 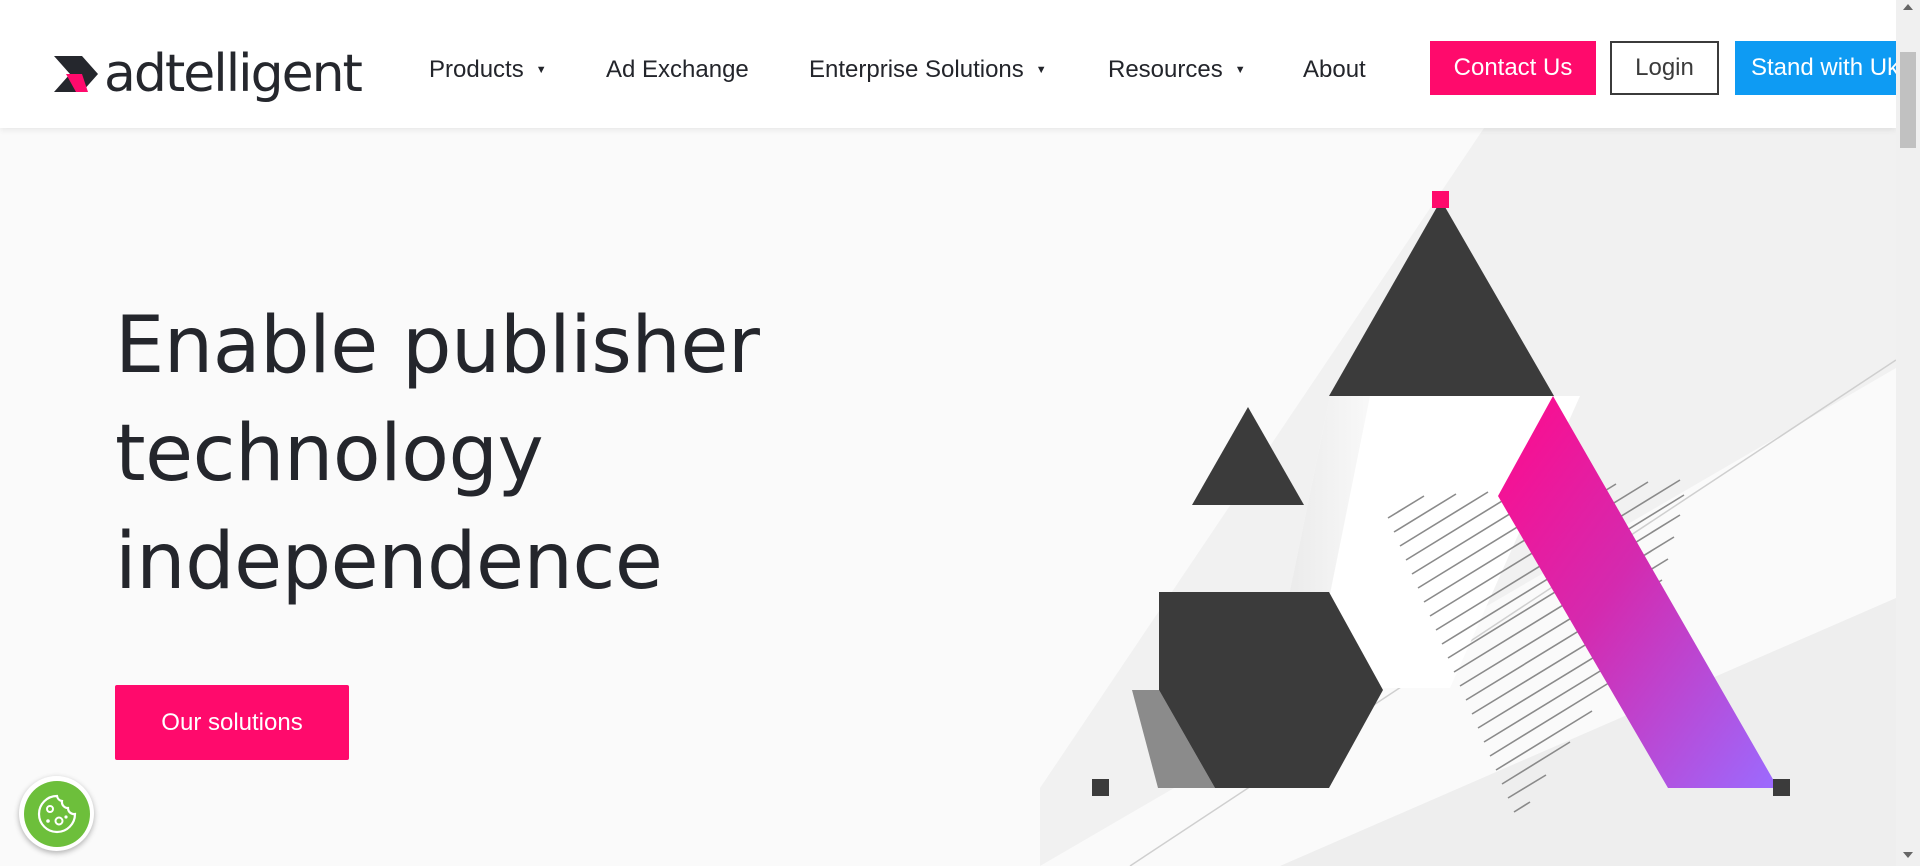 I want to click on nav-ad-exchange-label: Ad Exchange, so click(x=677, y=69).